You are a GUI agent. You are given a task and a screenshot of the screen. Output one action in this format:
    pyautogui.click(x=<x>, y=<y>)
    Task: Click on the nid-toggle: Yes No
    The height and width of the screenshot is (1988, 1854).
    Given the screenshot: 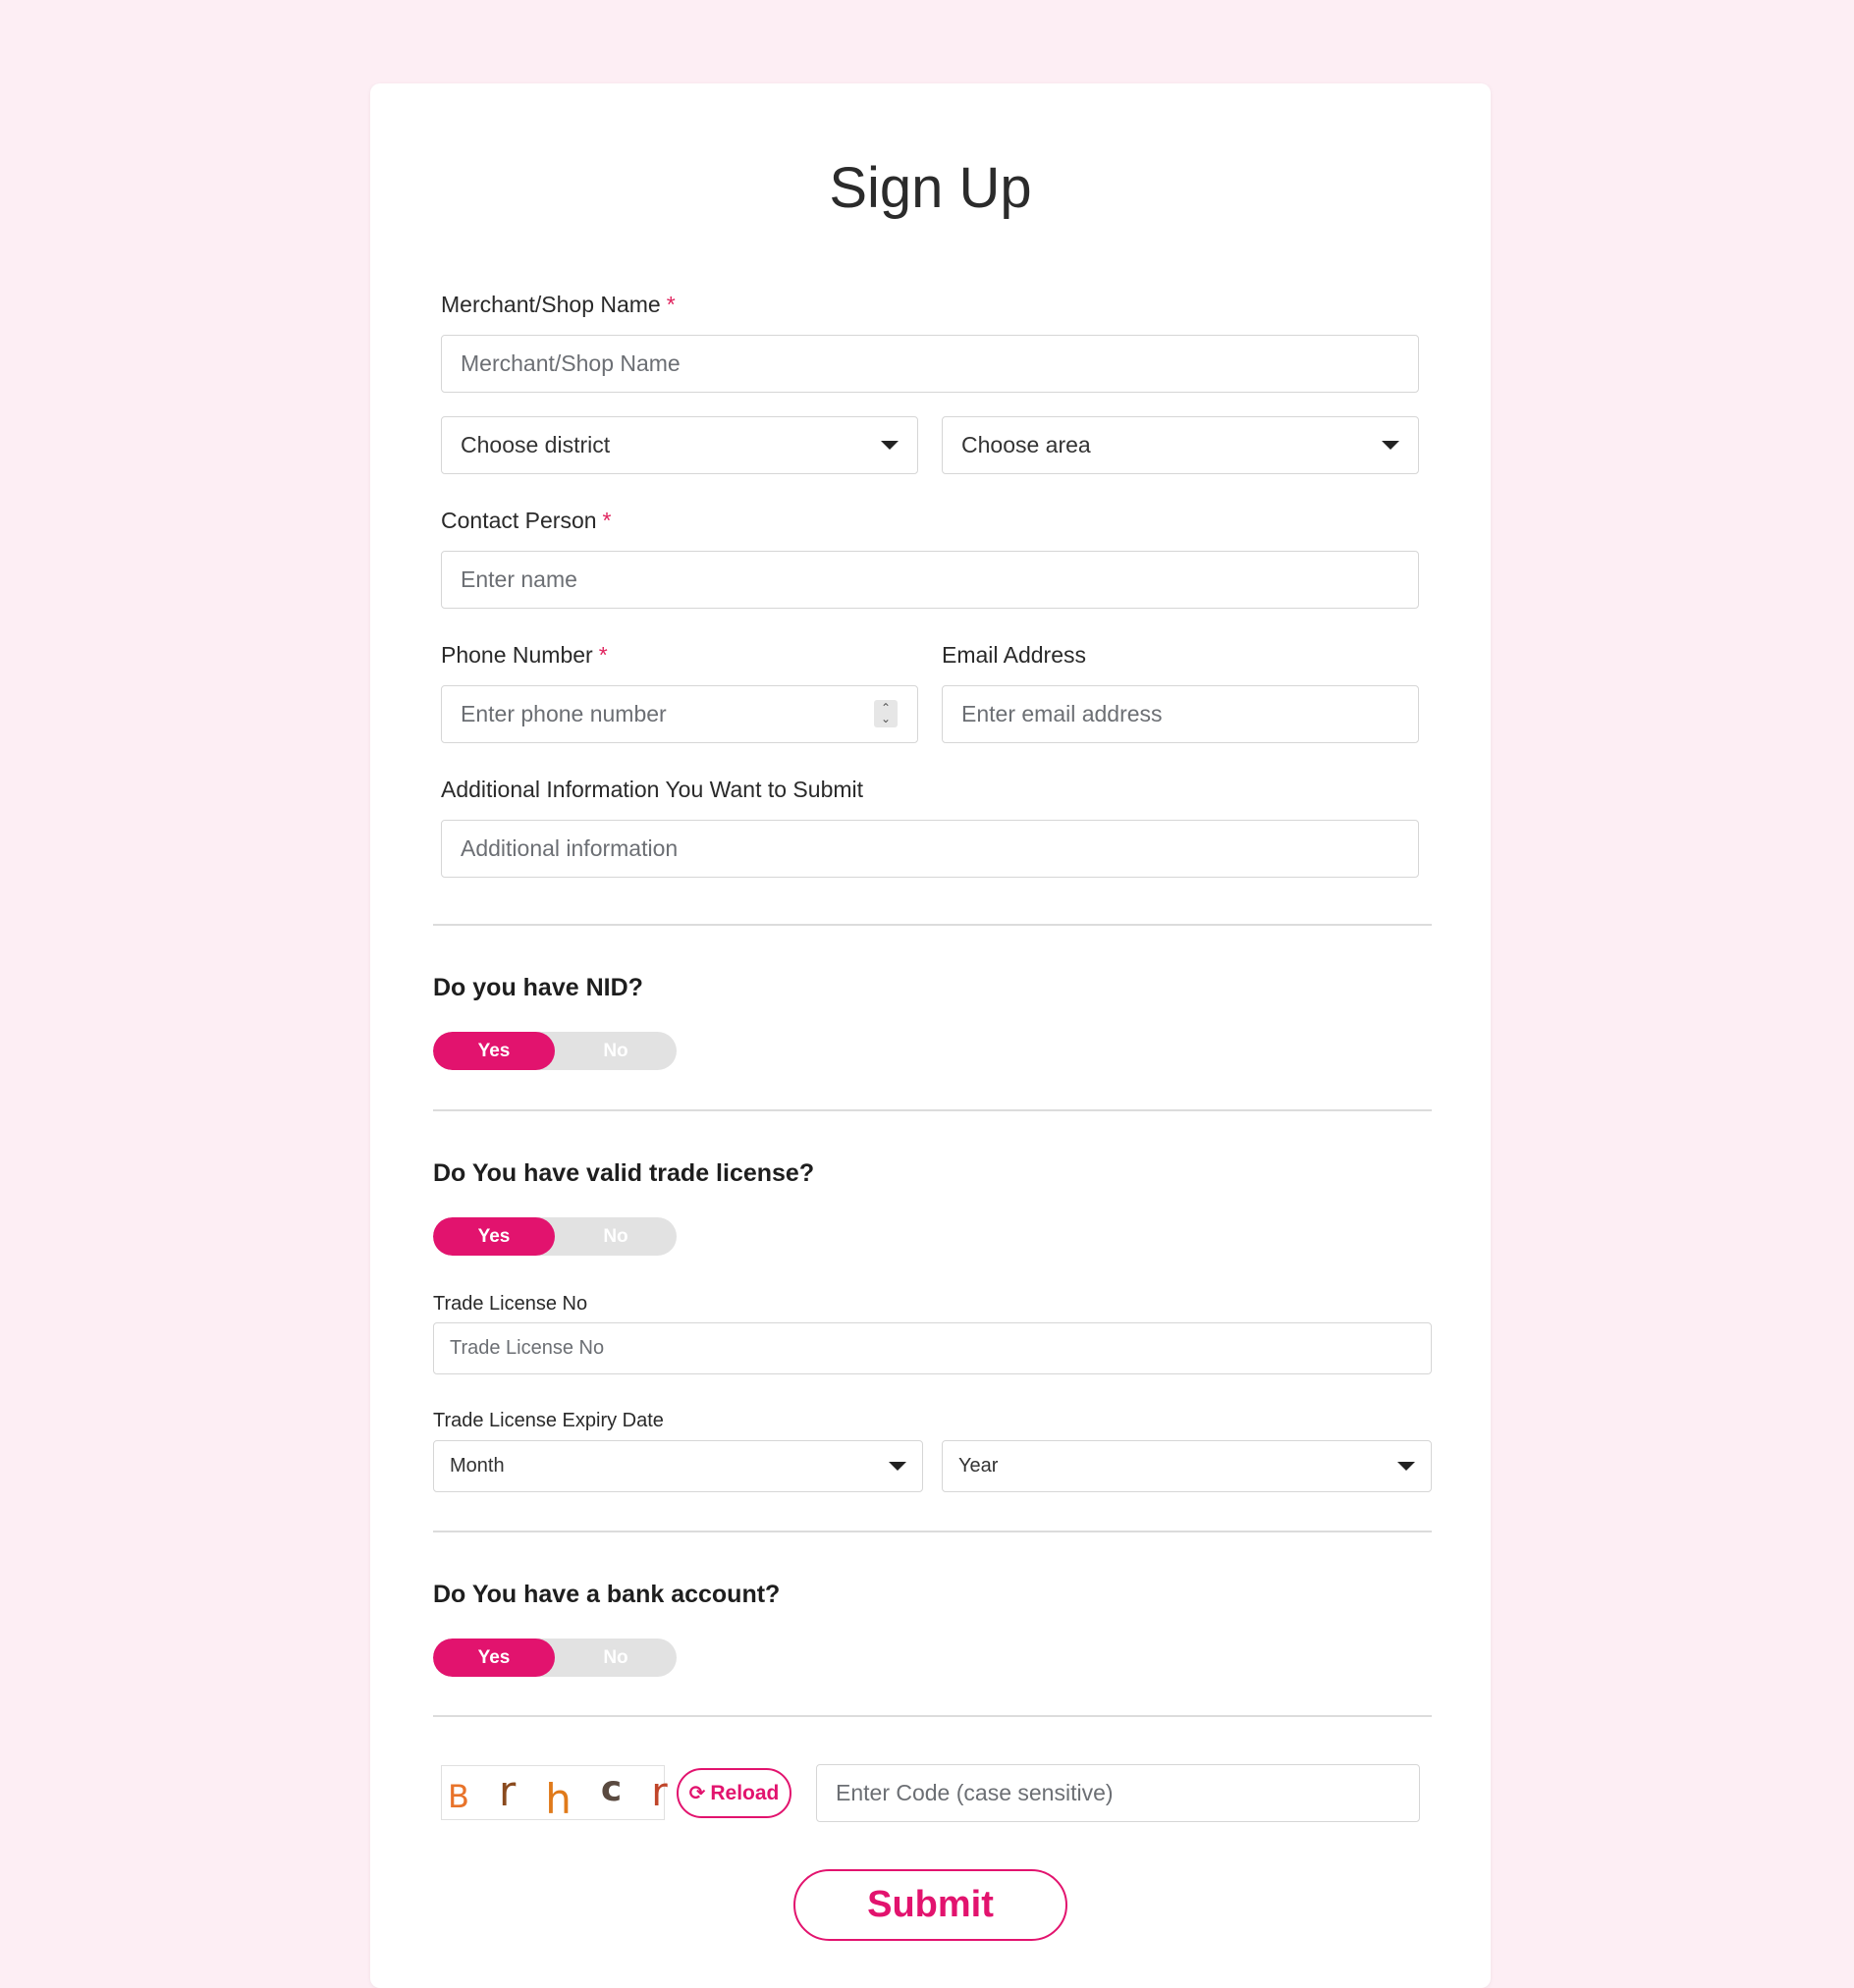 What is the action you would take?
    pyautogui.click(x=555, y=1051)
    